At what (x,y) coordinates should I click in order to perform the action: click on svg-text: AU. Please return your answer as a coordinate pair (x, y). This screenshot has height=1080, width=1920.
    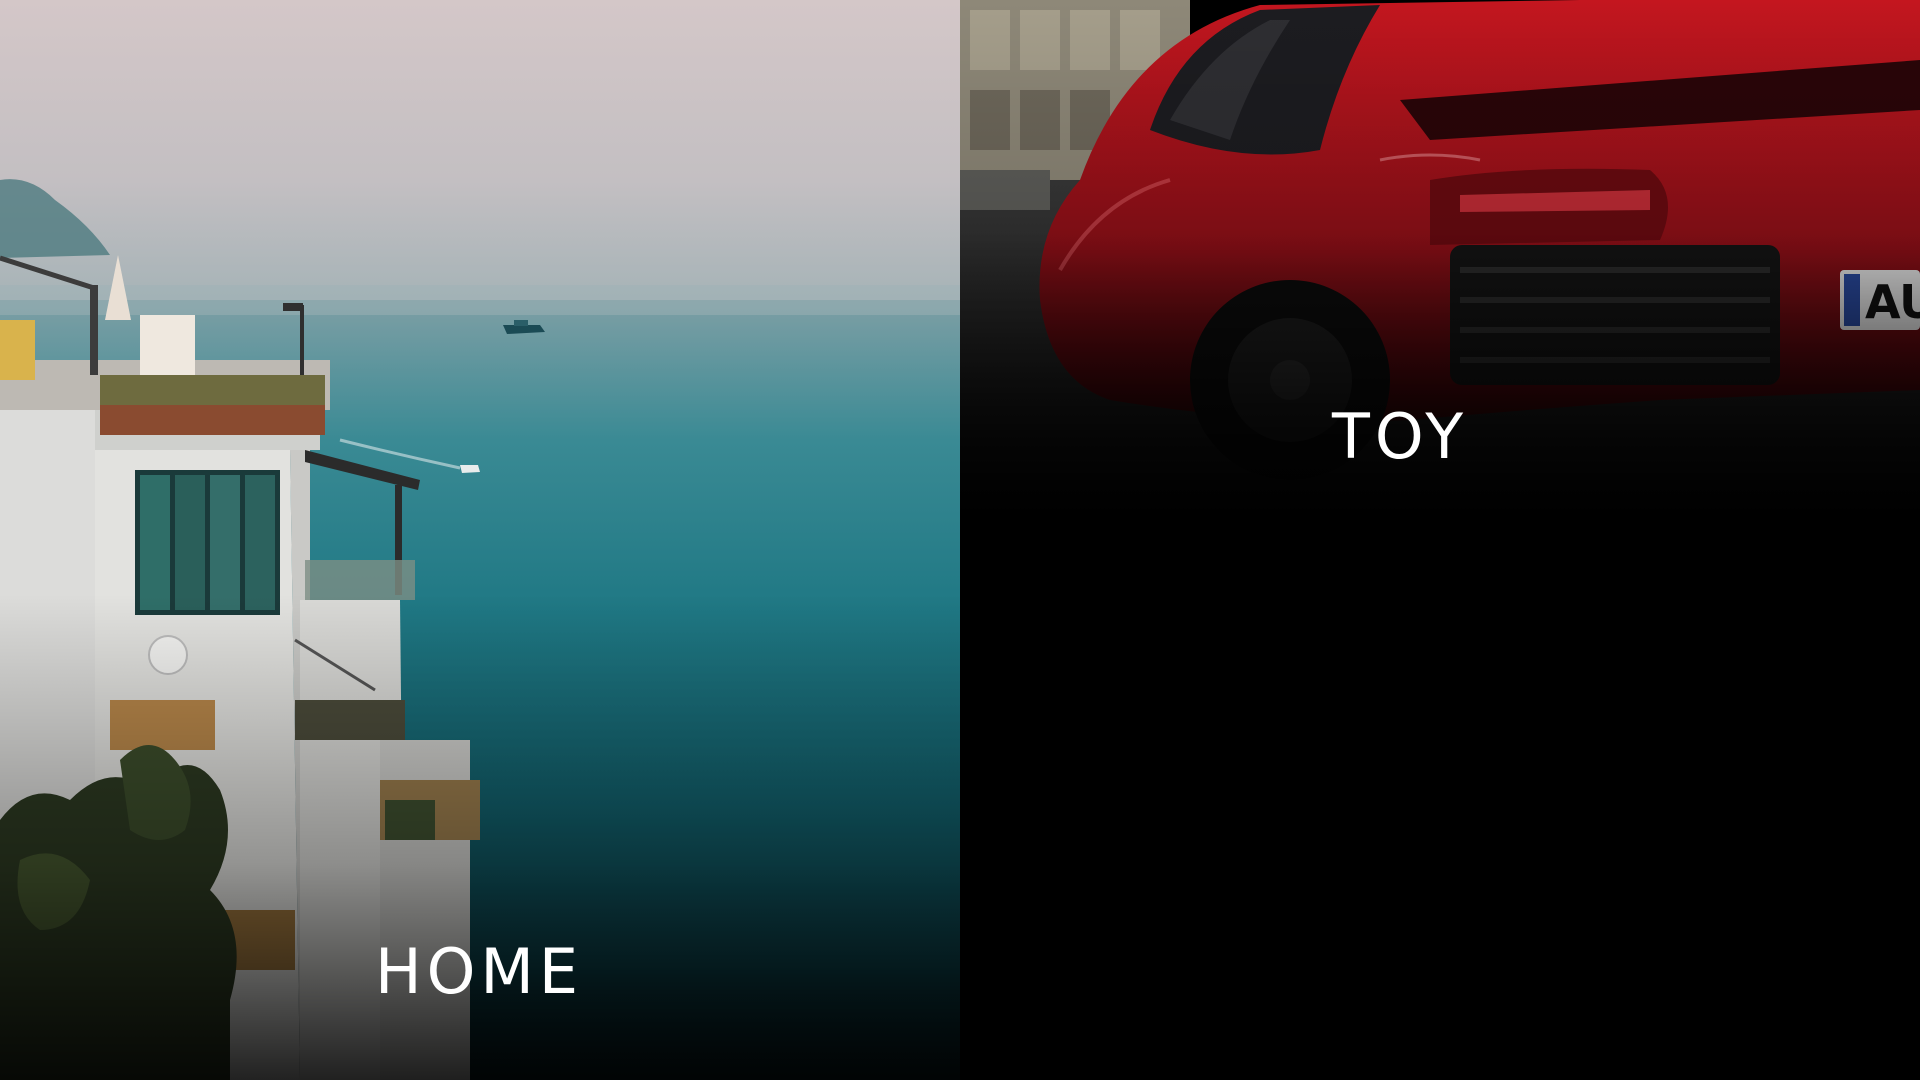
    Looking at the image, I should click on (1892, 302).